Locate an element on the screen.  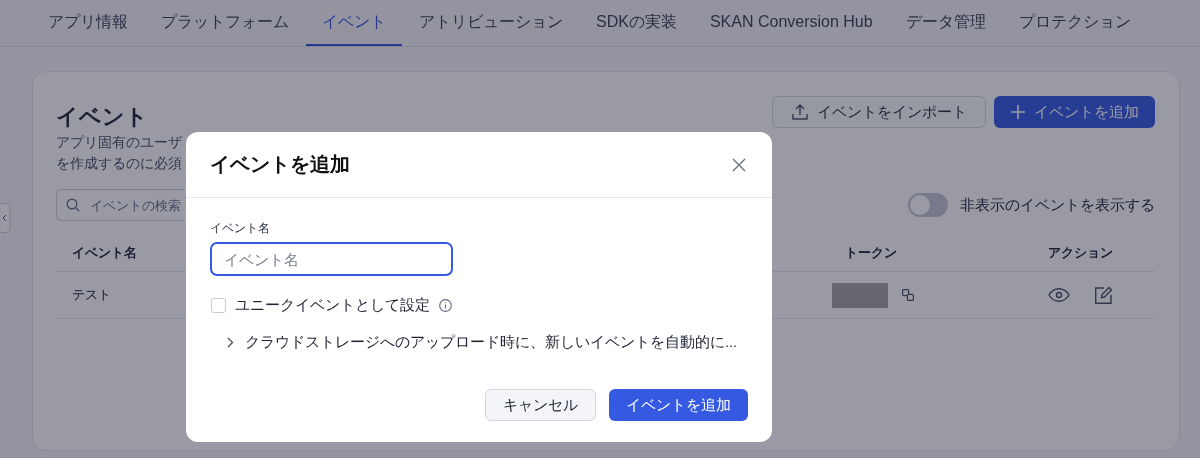
column-header: アクション is located at coordinates (1080, 253).